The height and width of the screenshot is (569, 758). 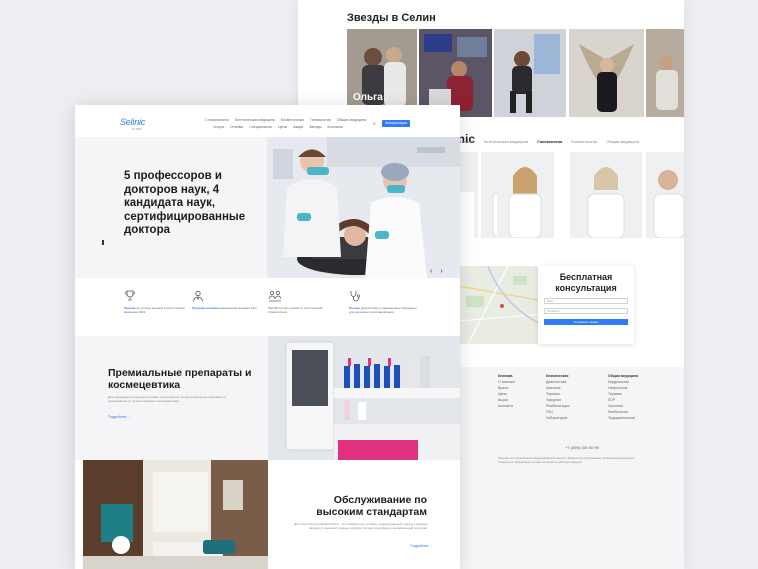 I want to click on nav-item: Контакты, so click(x=335, y=127).